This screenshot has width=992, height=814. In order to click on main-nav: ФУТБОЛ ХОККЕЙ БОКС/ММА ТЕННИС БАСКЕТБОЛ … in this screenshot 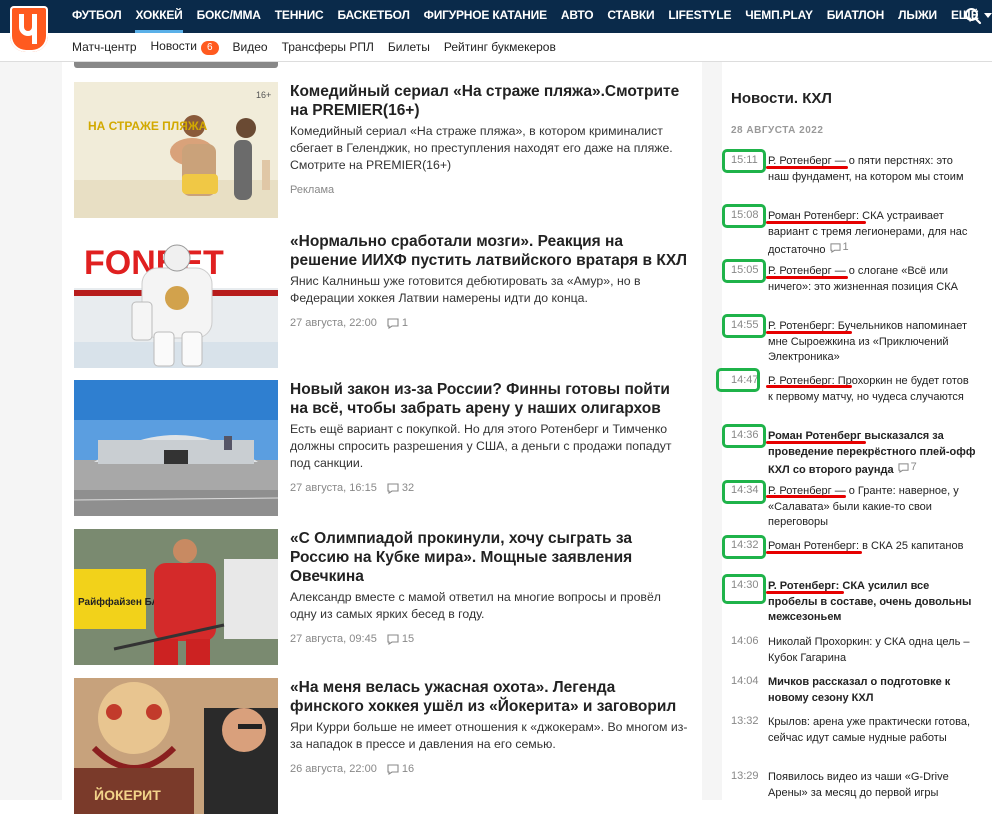, I will do `click(532, 16)`.